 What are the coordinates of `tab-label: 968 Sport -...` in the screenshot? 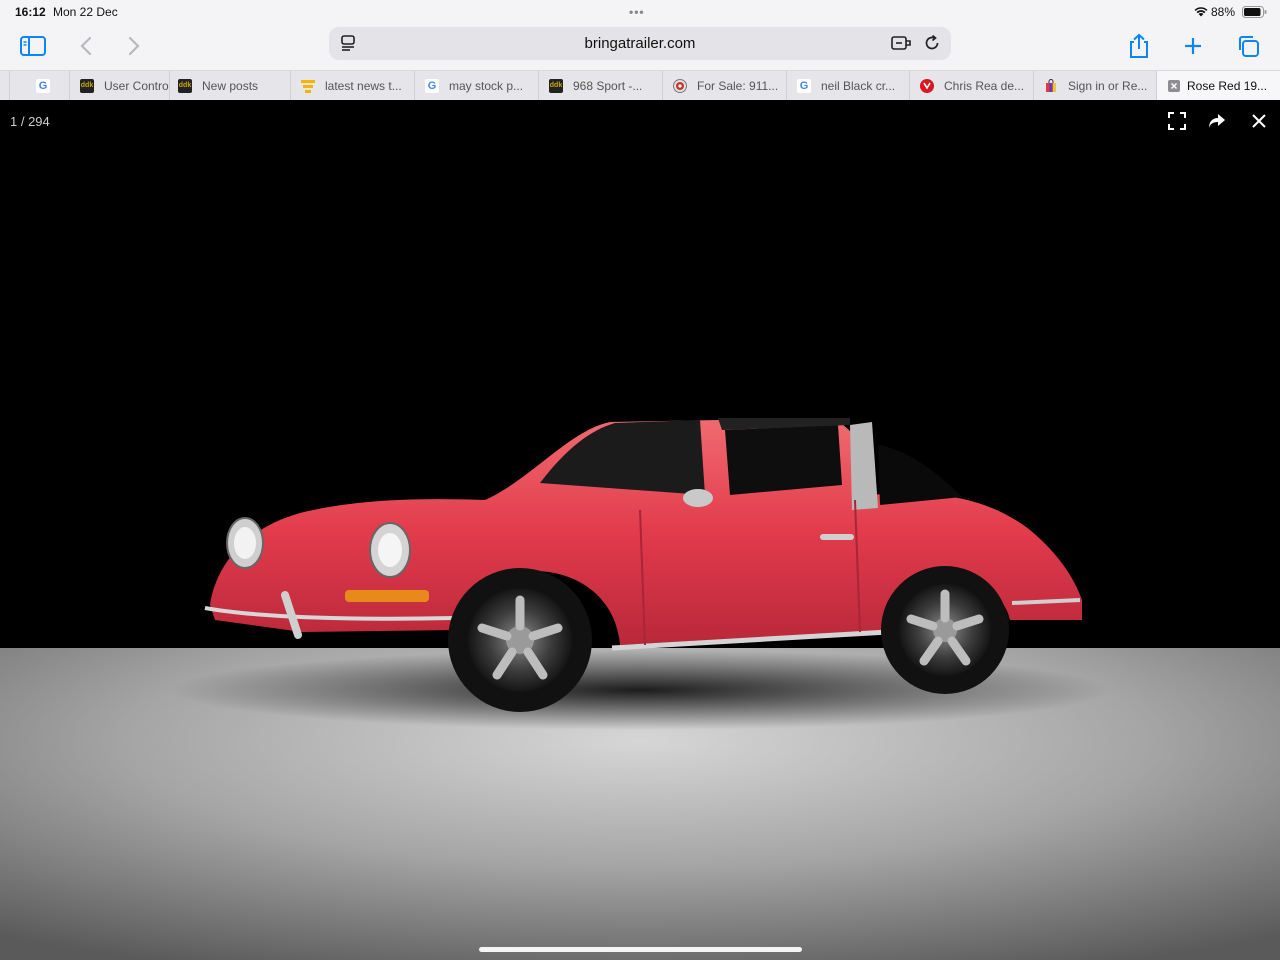 It's located at (608, 86).